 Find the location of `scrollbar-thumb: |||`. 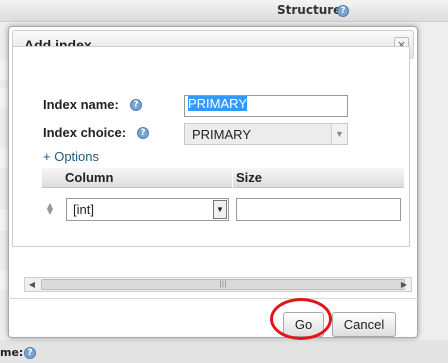

scrollbar-thumb: ||| is located at coordinates (223, 284).